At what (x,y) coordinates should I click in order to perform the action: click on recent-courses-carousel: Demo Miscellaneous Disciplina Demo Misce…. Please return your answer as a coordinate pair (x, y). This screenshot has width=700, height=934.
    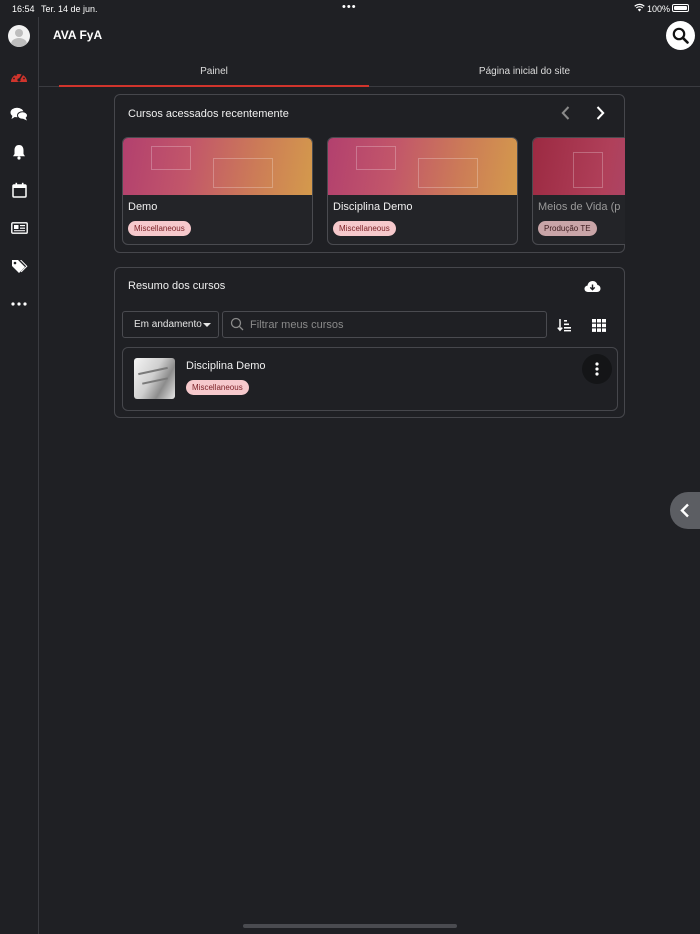
    Looking at the image, I should click on (373, 191).